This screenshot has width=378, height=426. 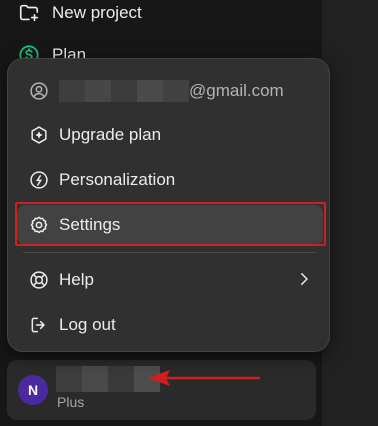 What do you see at coordinates (97, 12) in the screenshot?
I see `new-project-label: New project` at bounding box center [97, 12].